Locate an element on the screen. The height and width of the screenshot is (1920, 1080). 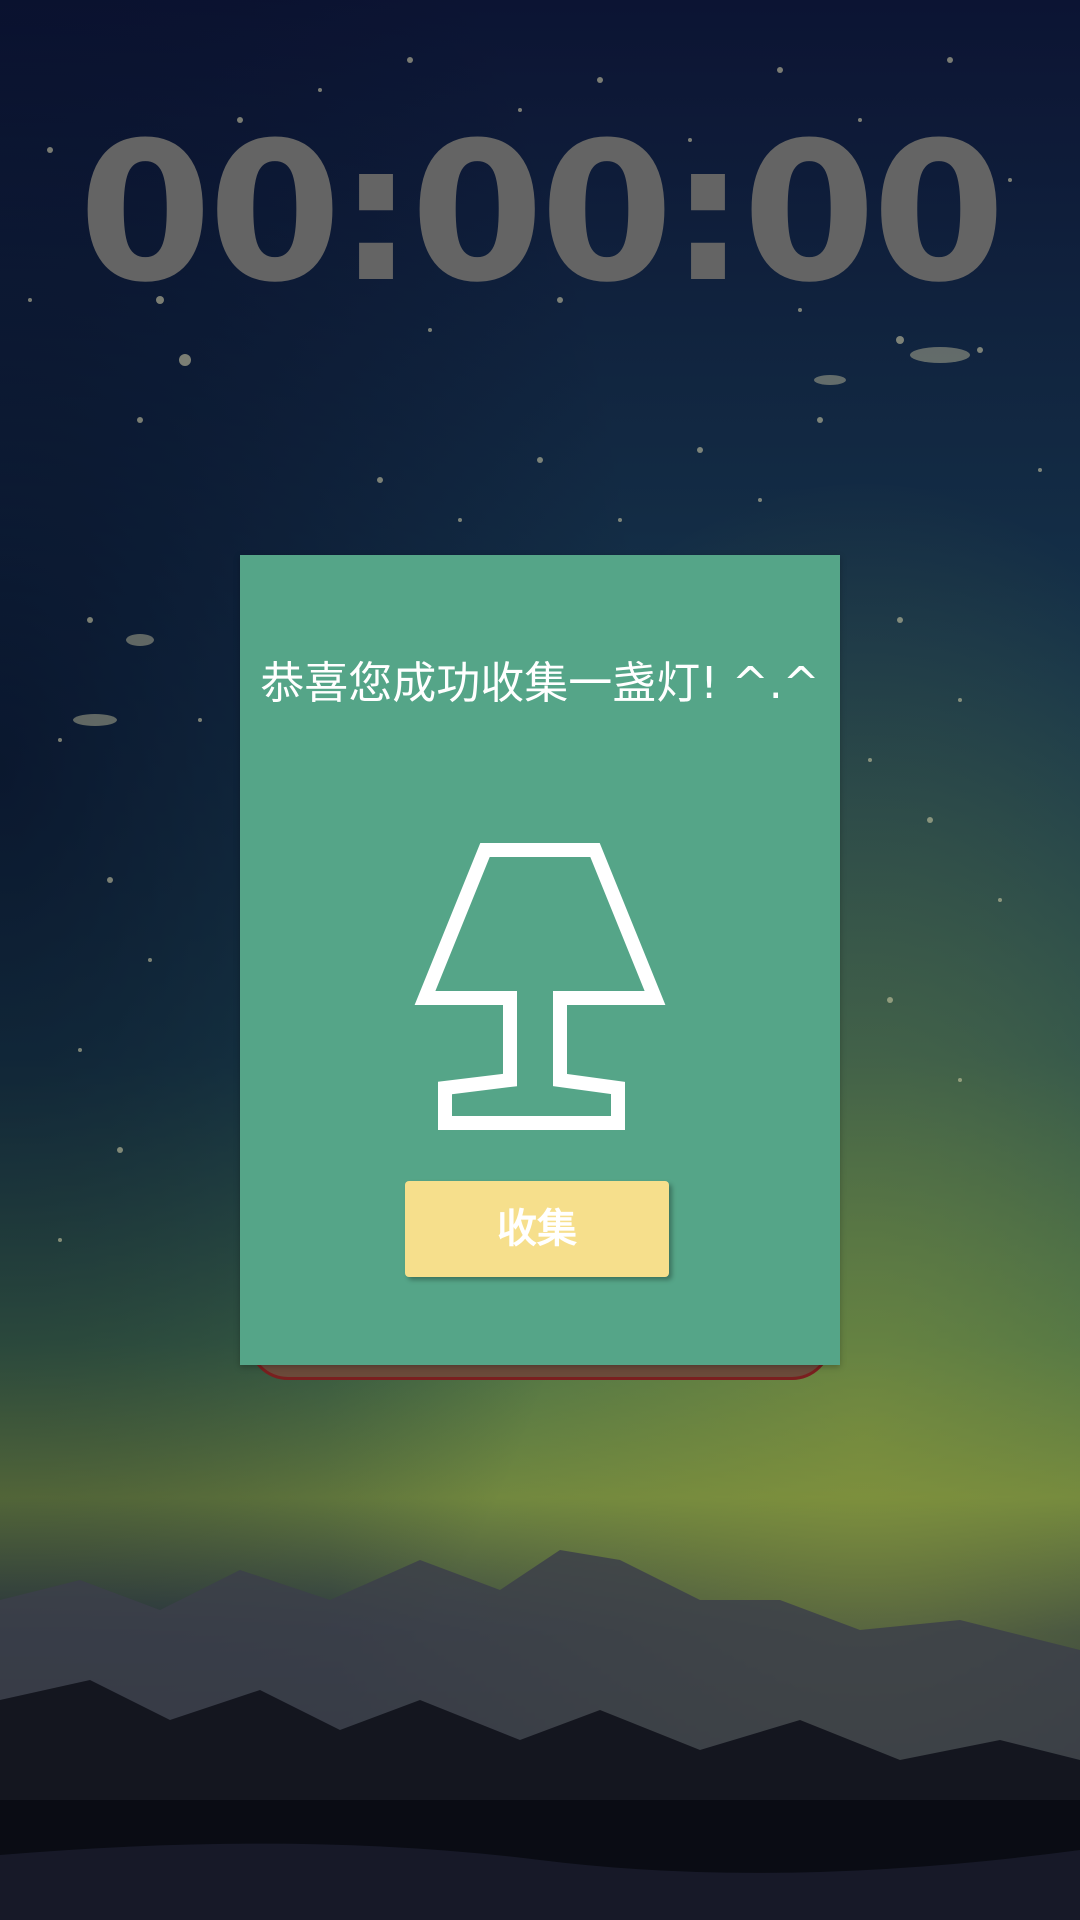
collect-button: 收集 is located at coordinates (537, 1229).